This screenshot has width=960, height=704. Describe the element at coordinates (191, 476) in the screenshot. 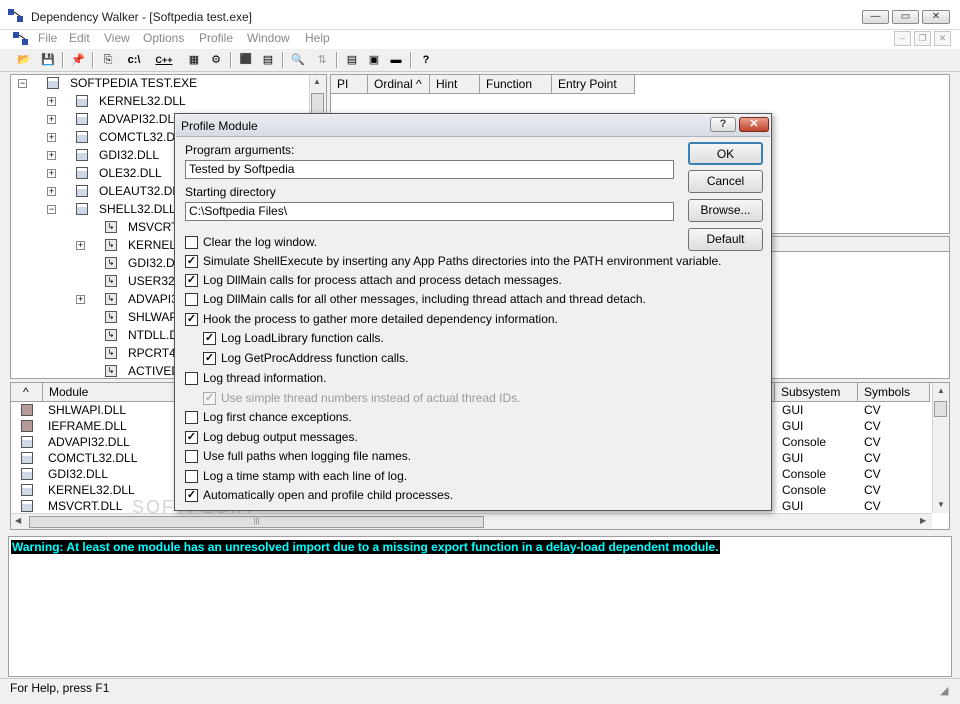

I see `timestamp-checkbox` at that location.